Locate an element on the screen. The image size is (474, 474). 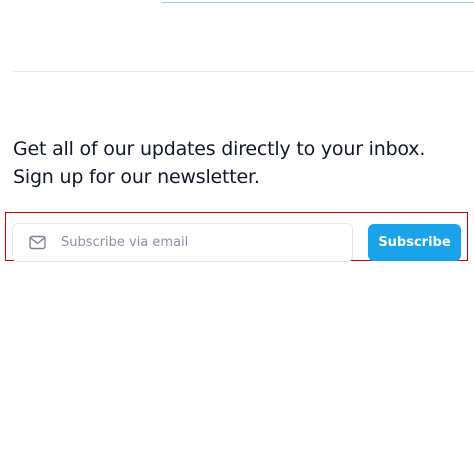
cropped-top-text is located at coordinates (79, 0).